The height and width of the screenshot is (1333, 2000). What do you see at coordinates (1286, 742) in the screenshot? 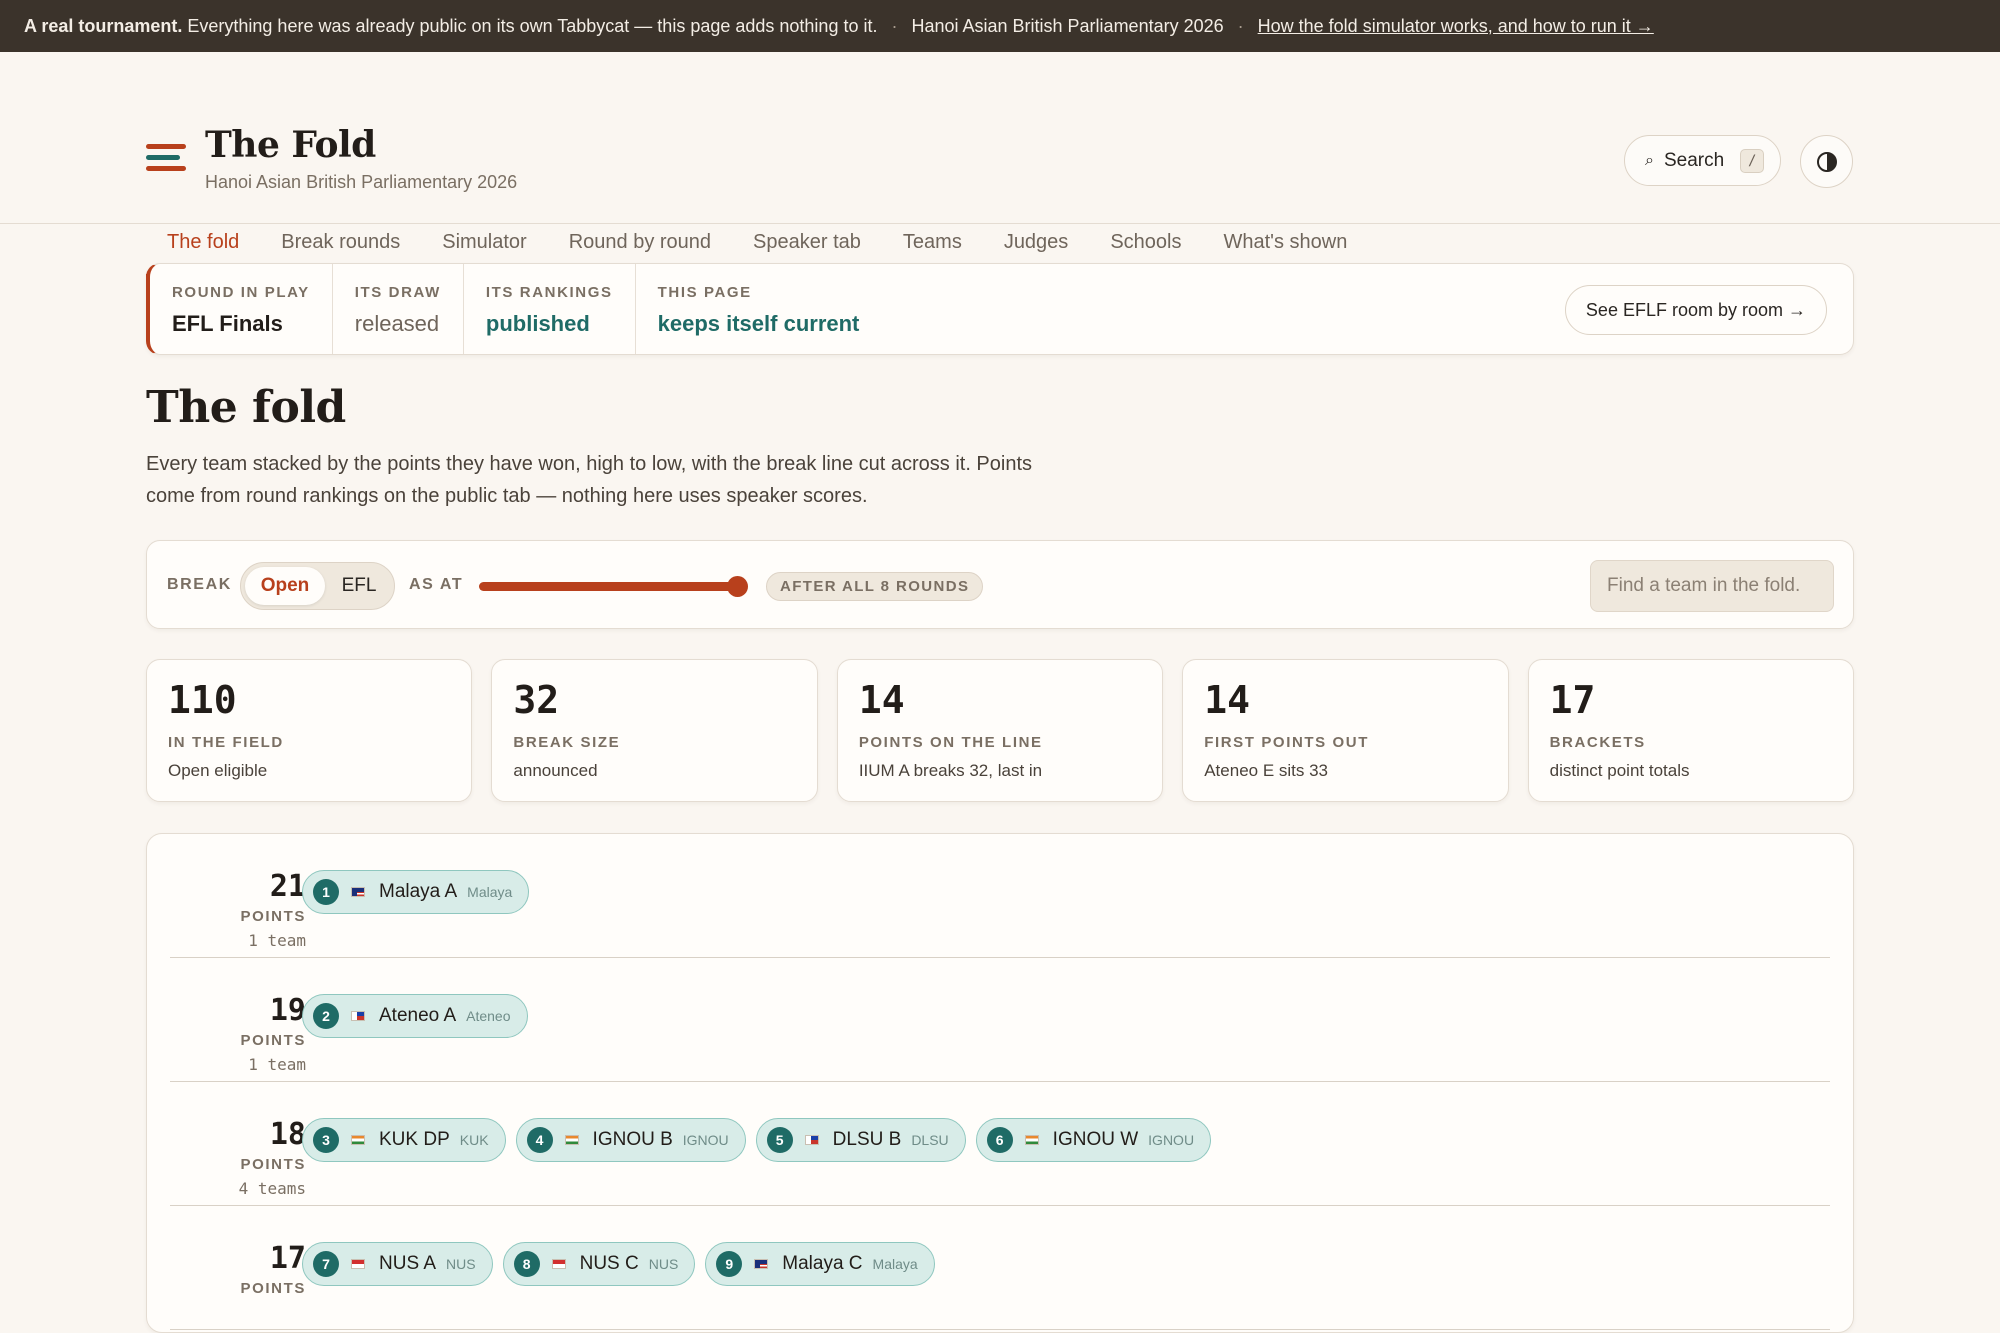
I see `stat-label: FIRST POINTS OUT` at bounding box center [1286, 742].